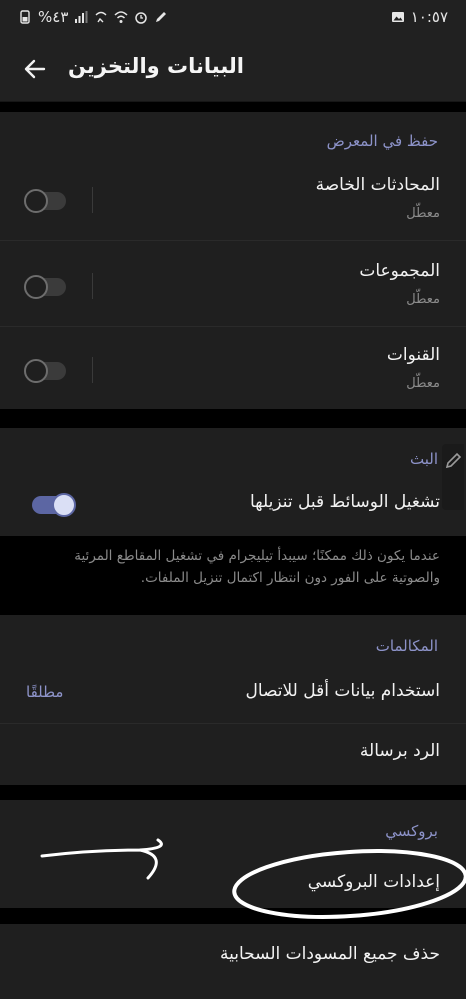  What do you see at coordinates (453, 460) in the screenshot?
I see `pencil-icon` at bounding box center [453, 460].